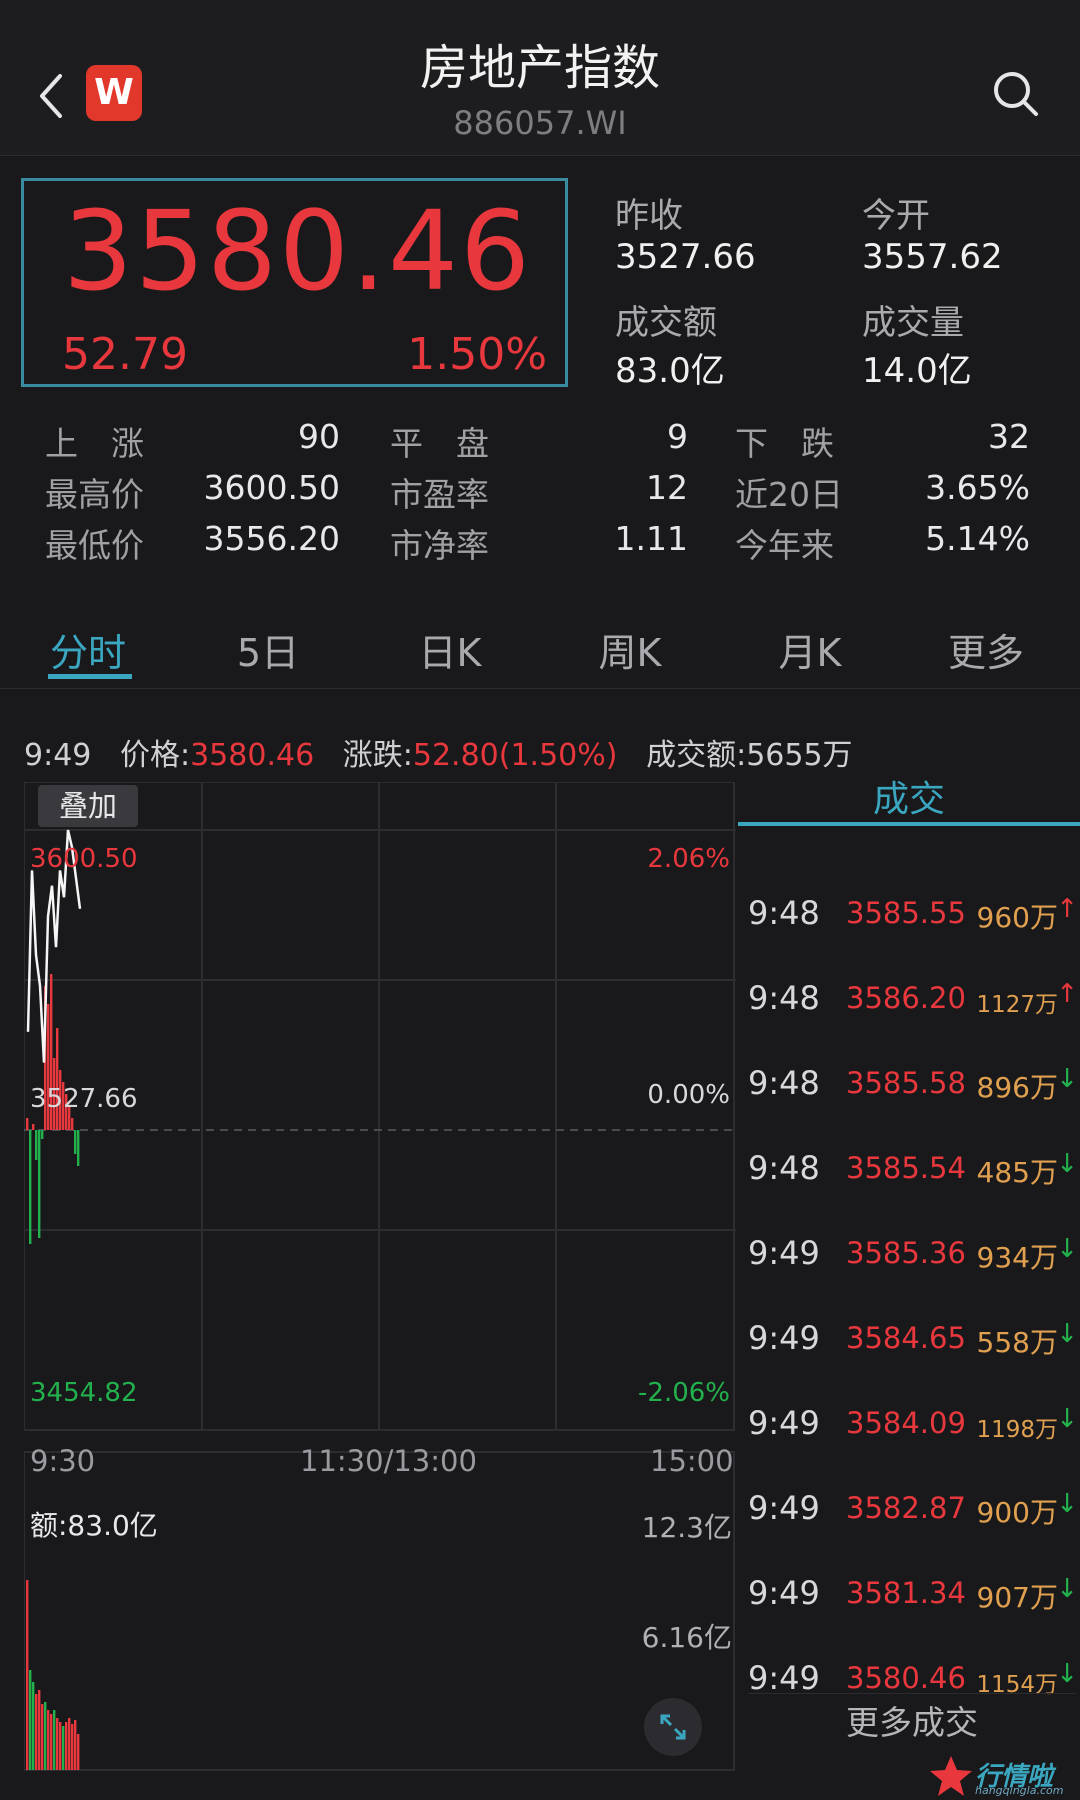  Describe the element at coordinates (686, 1637) in the screenshot. I see `volume-axis-half: 6.16亿` at that location.